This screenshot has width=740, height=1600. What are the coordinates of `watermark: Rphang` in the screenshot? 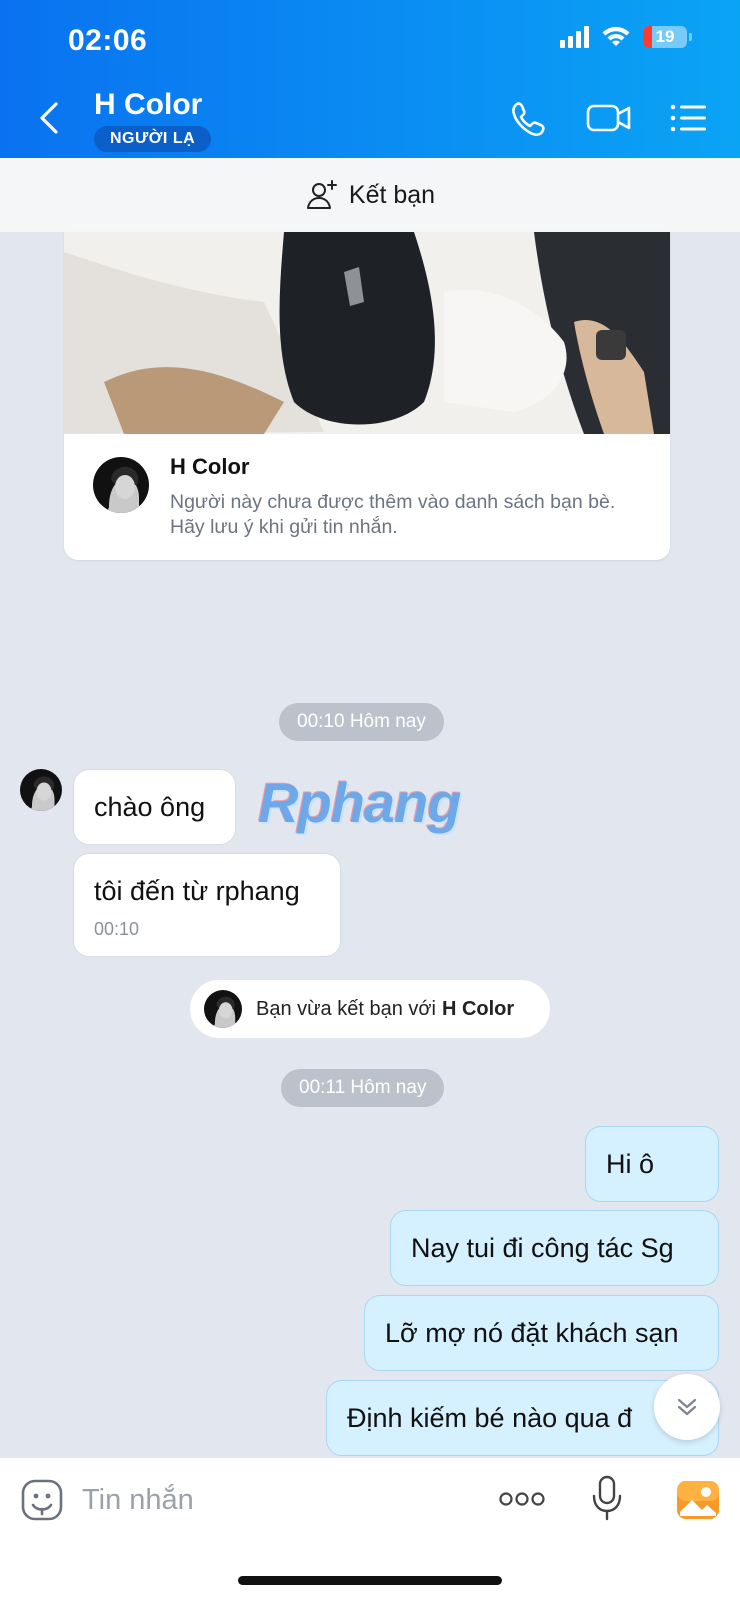 It's located at (359, 802).